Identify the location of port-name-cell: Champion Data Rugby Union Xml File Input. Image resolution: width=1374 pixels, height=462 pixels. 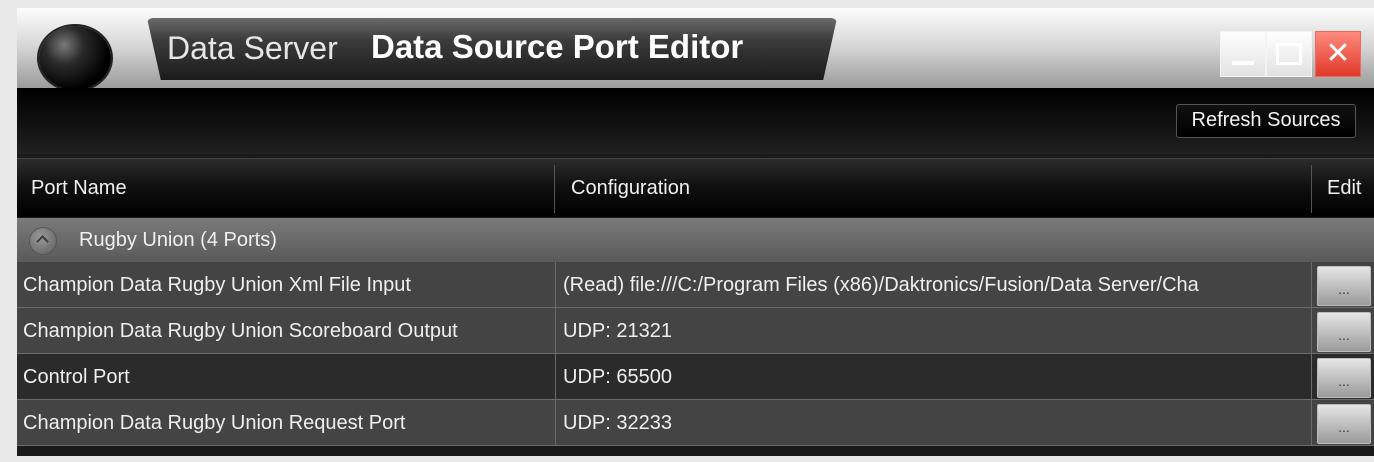
(217, 285).